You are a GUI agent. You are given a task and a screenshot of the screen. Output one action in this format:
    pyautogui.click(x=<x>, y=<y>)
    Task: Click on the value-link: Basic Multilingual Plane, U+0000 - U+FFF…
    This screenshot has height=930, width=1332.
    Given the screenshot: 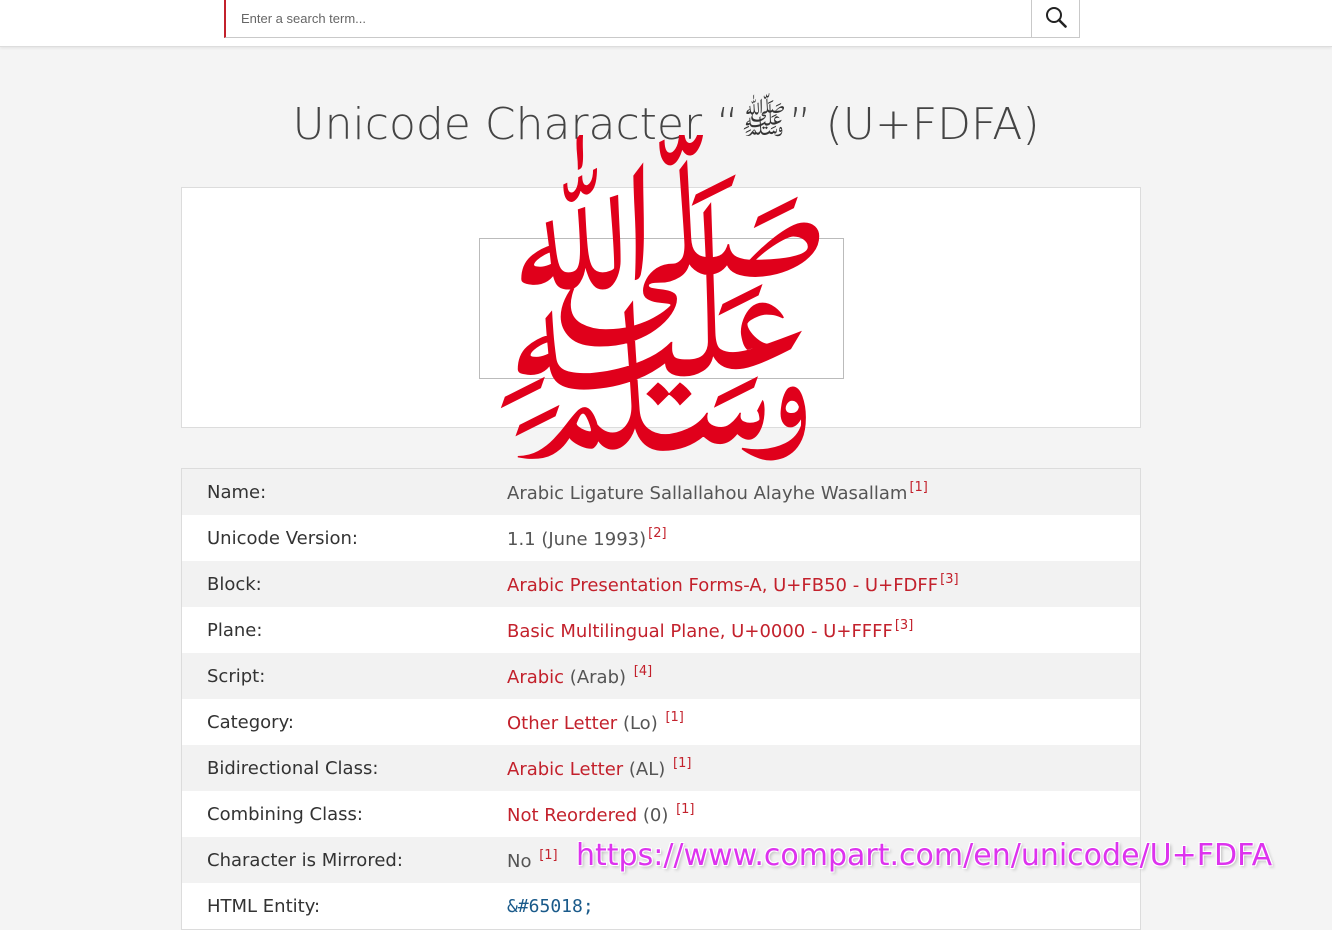 What is the action you would take?
    pyautogui.click(x=700, y=631)
    